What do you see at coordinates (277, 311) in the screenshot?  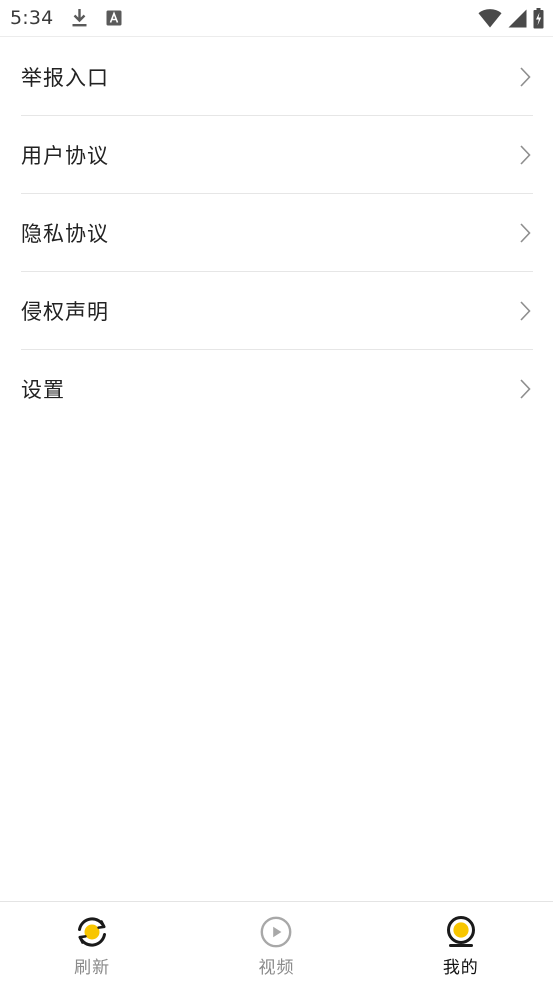 I see `menu-item-infringement-statement: 侵权声明` at bounding box center [277, 311].